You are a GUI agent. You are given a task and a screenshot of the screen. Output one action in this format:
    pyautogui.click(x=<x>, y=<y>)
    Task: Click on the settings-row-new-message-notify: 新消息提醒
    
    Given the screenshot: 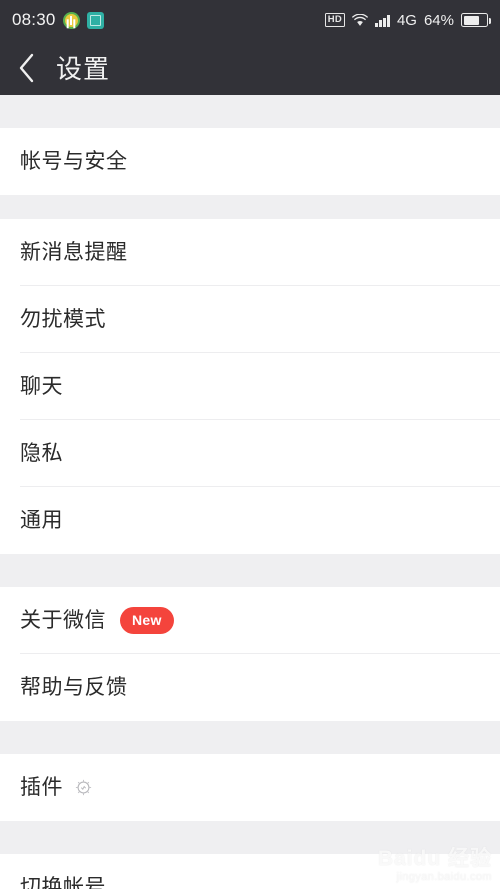 What is the action you would take?
    pyautogui.click(x=250, y=252)
    